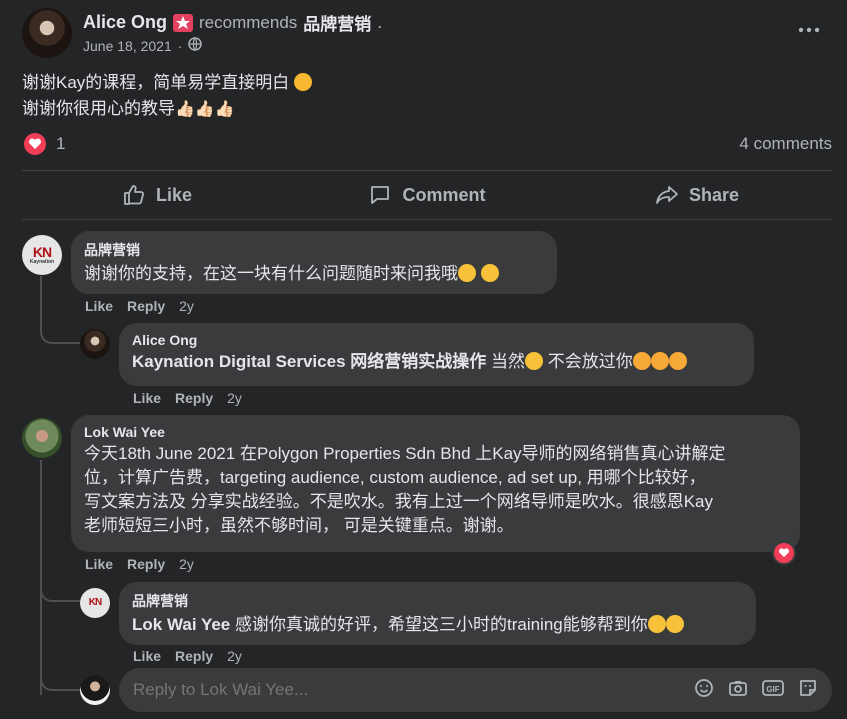  Describe the element at coordinates (587, 361) in the screenshot. I see `reply-text-b: 不会放过你` at that location.